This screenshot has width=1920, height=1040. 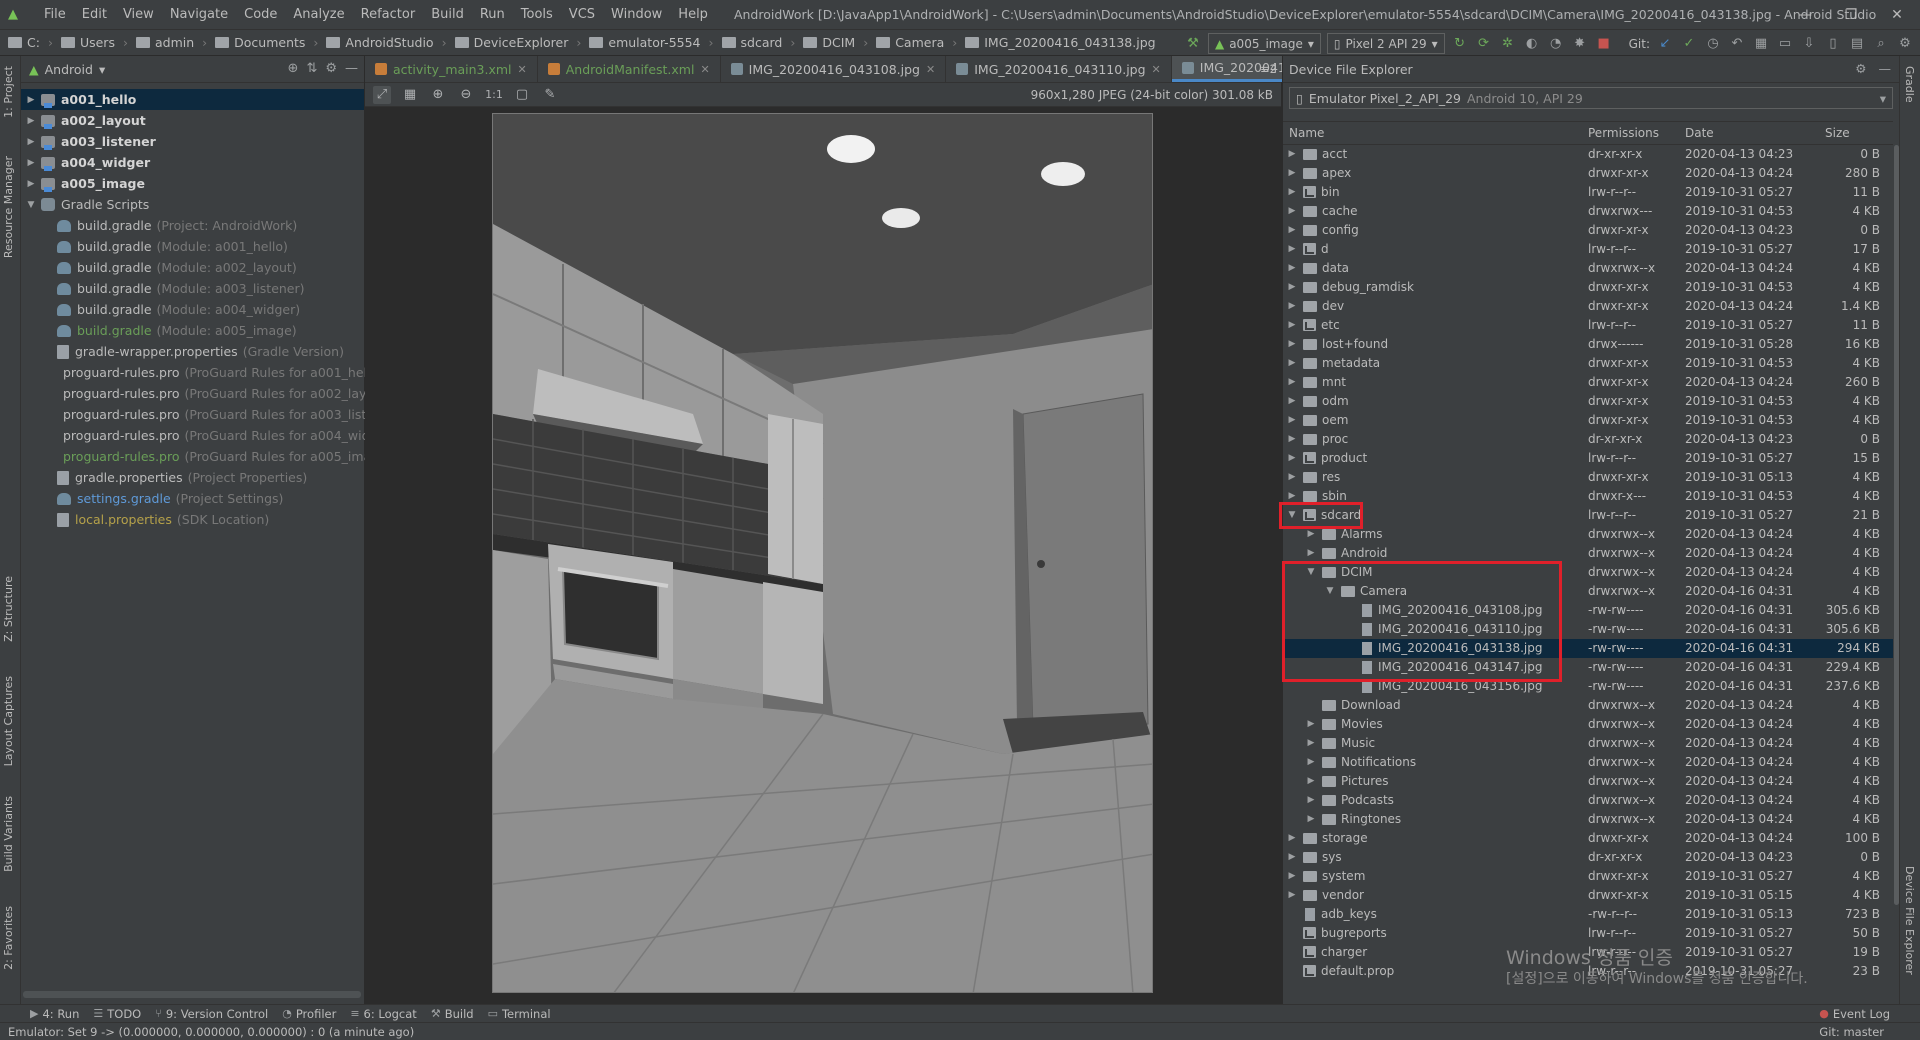 I want to click on file-row: adb_keys -rw-r--r-- 2019-10-31 05:13 723 B, so click(x=1588, y=914).